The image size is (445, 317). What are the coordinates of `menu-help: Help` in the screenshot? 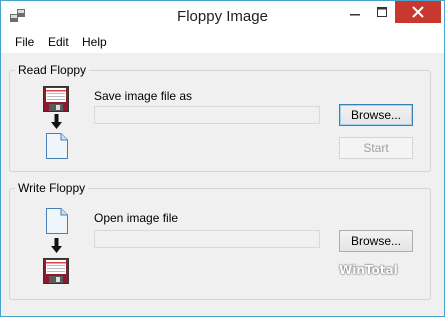 It's located at (94, 42).